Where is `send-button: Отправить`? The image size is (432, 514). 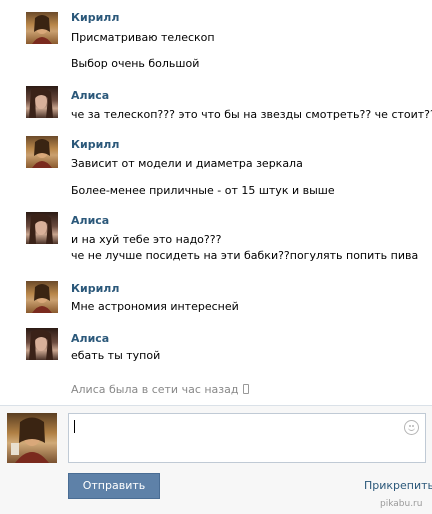
send-button: Отправить is located at coordinates (114, 486).